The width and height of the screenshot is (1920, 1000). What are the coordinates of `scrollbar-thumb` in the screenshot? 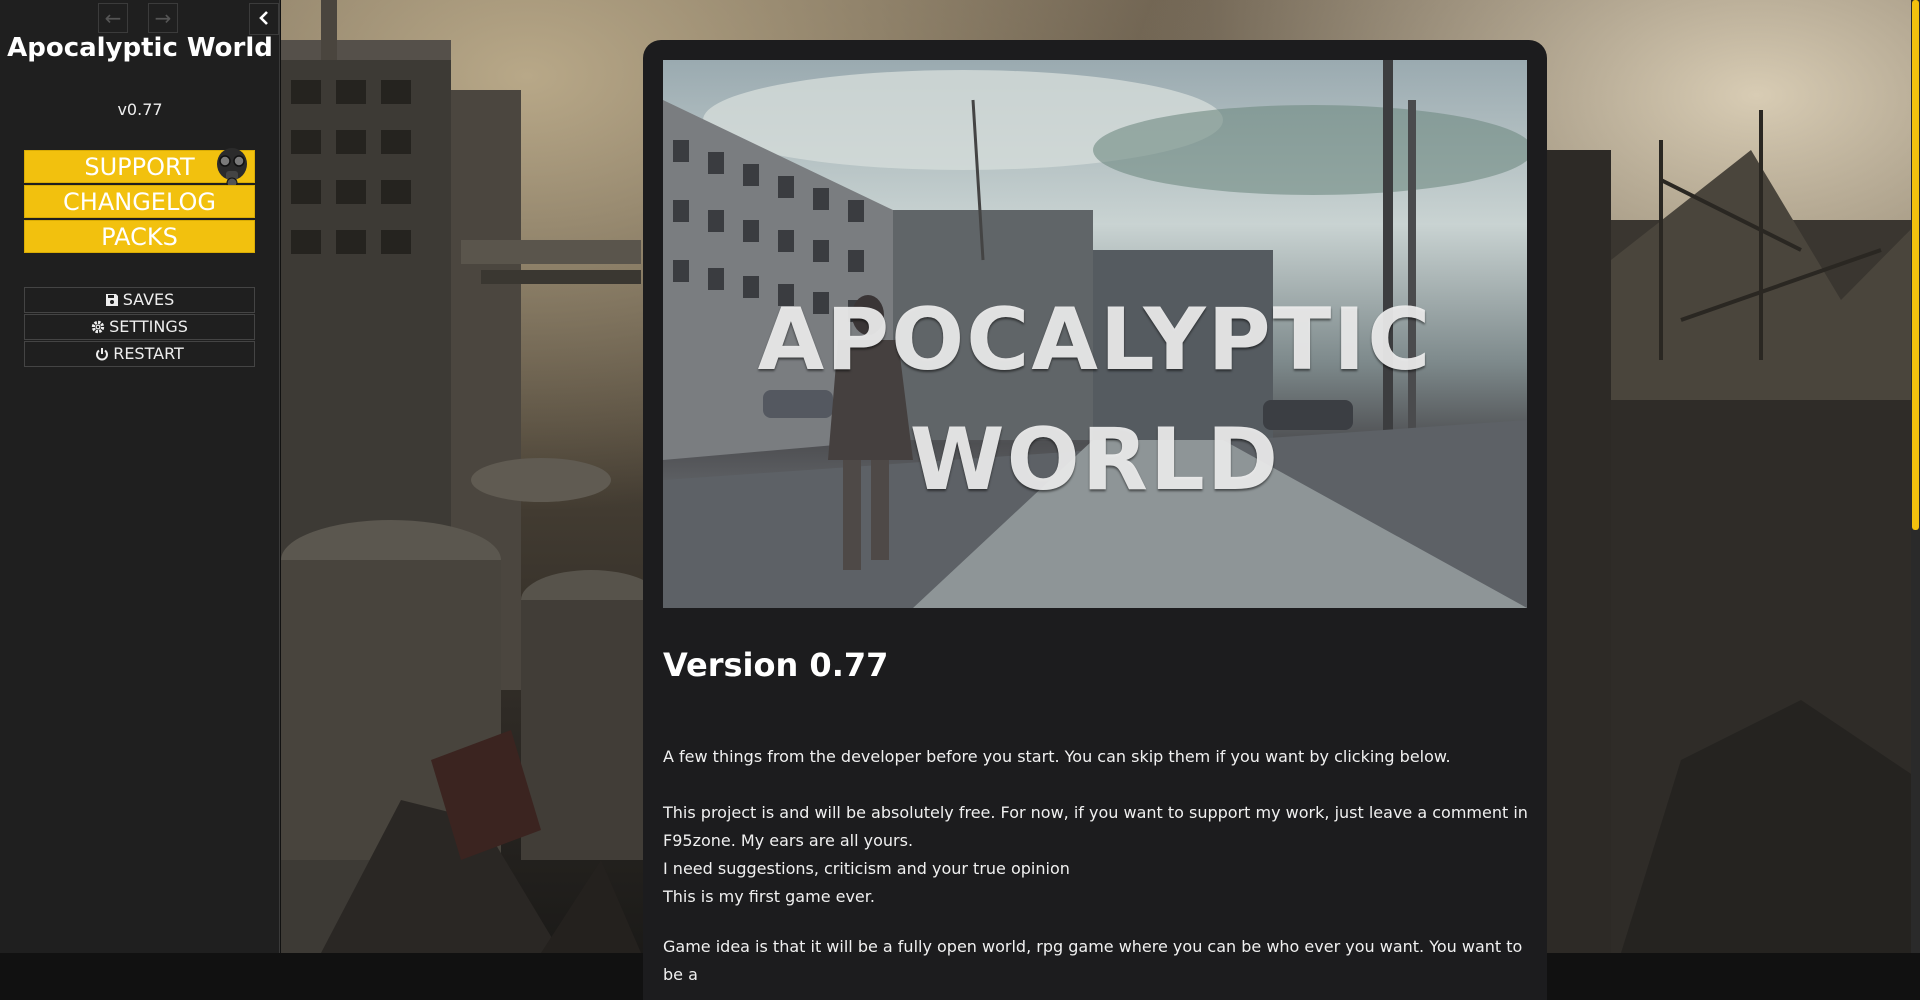 It's located at (1915, 265).